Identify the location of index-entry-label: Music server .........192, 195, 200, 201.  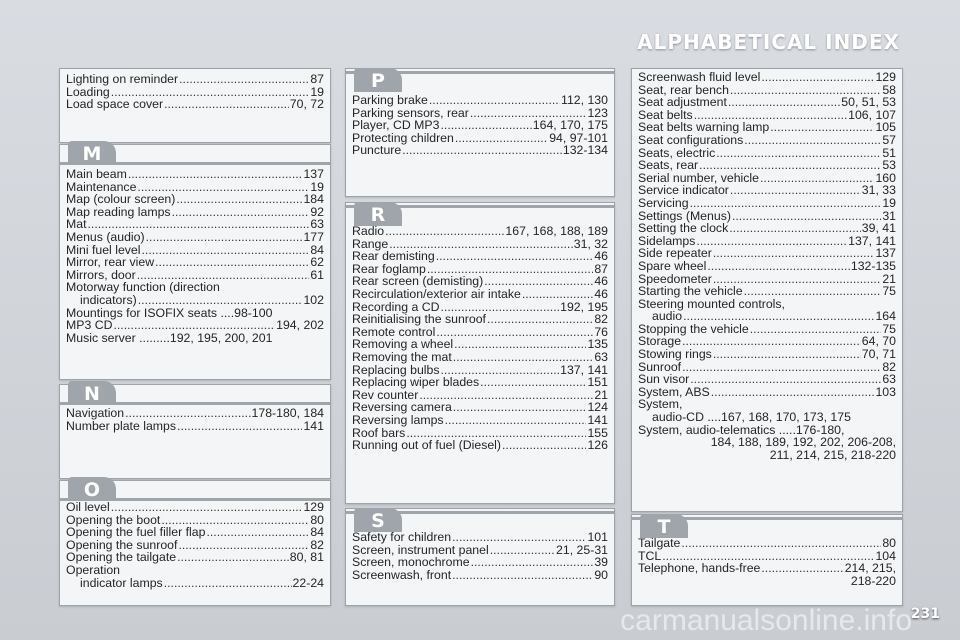
(169, 337).